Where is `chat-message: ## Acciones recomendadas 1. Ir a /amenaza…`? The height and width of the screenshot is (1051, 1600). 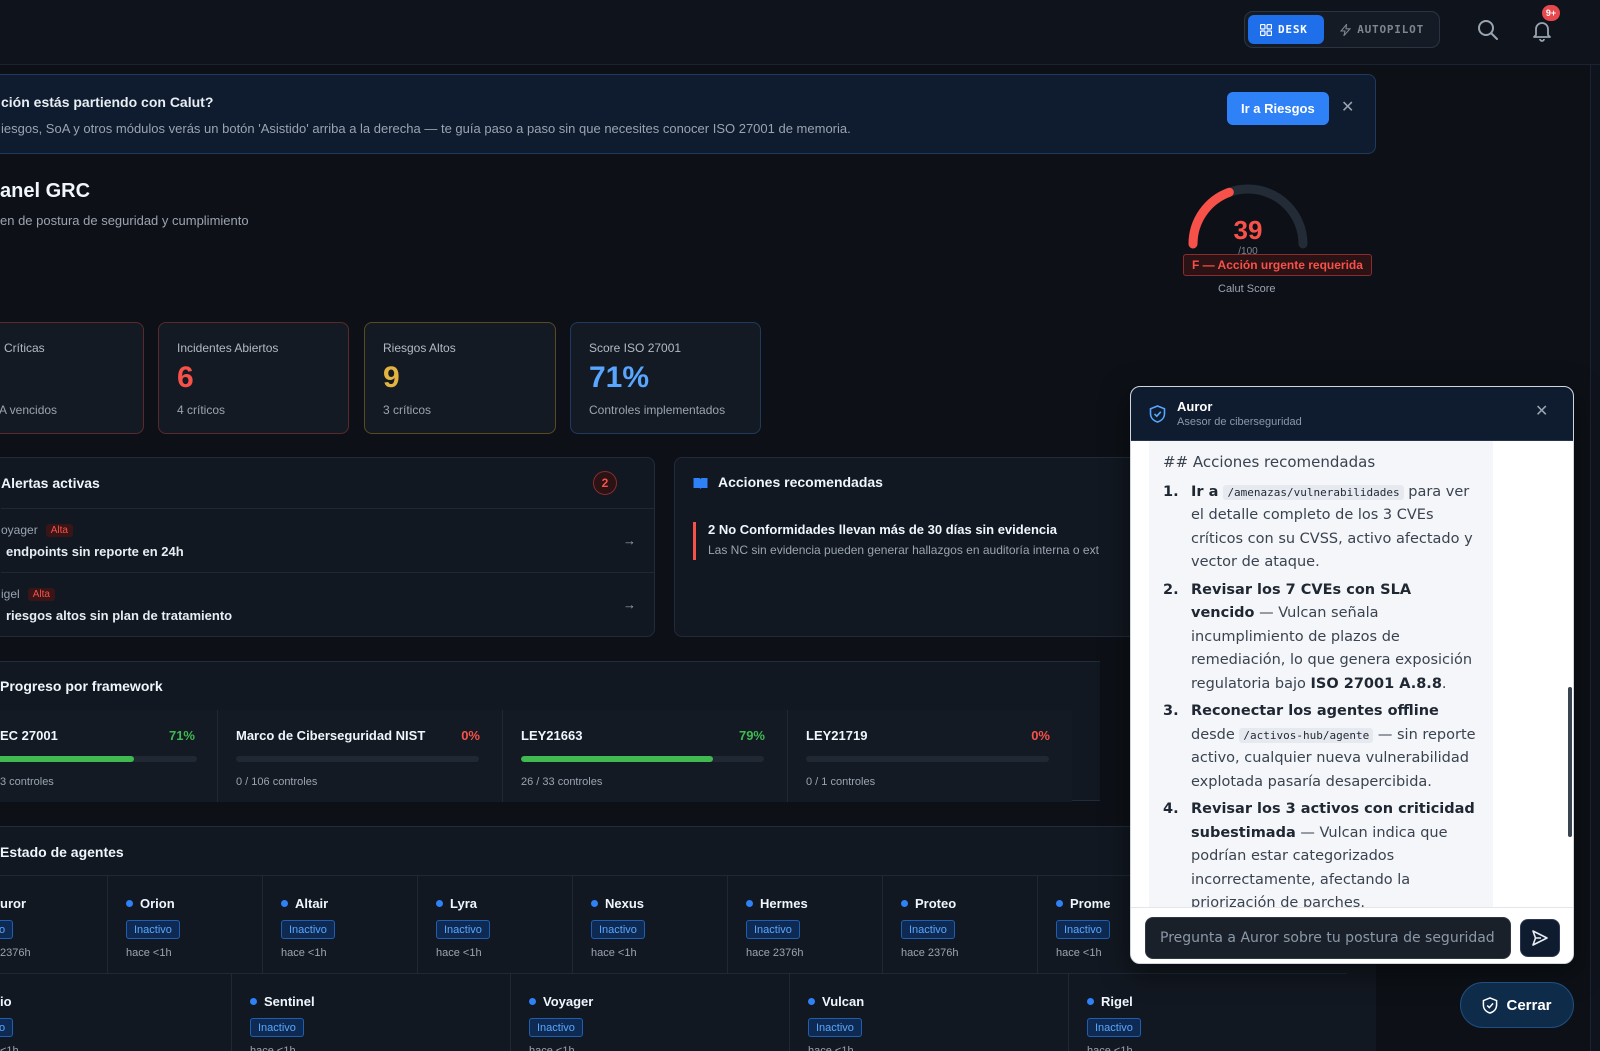 chat-message: ## Acciones recomendadas 1. Ir a /amenaza… is located at coordinates (1321, 674).